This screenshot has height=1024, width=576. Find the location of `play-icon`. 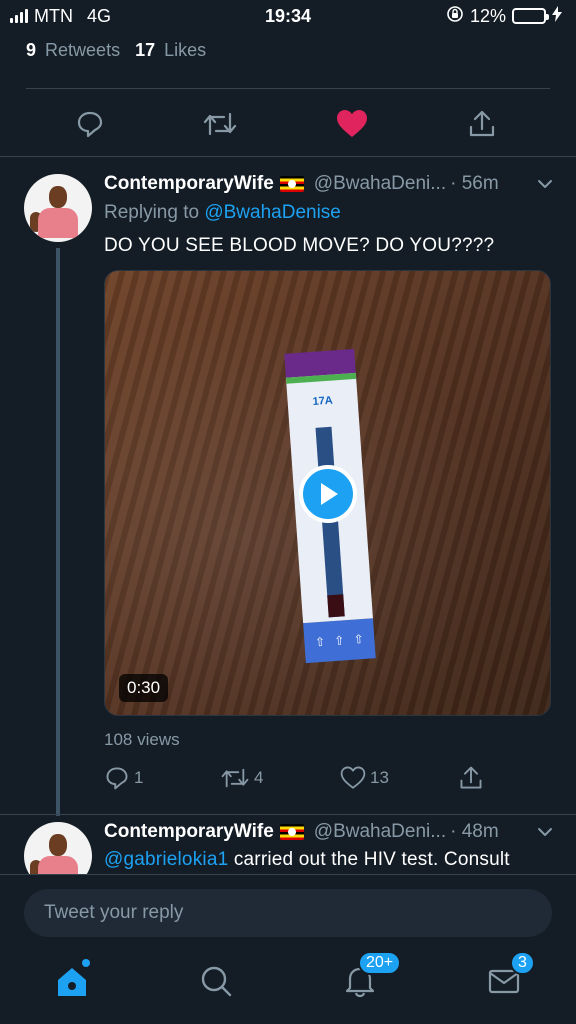

play-icon is located at coordinates (329, 494).